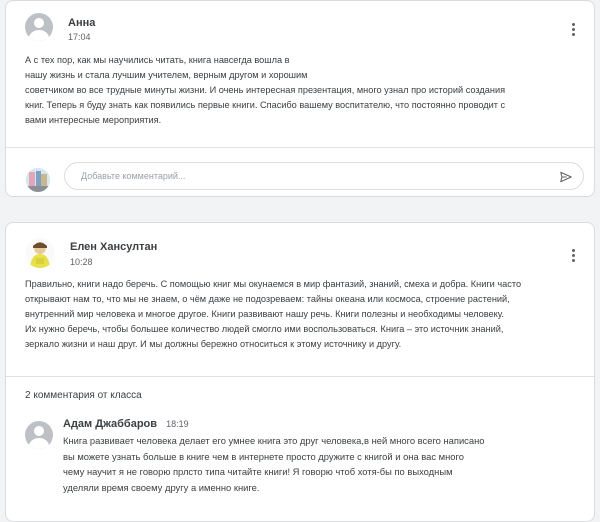 This screenshot has width=600, height=522. I want to click on comment-field, so click(324, 176).